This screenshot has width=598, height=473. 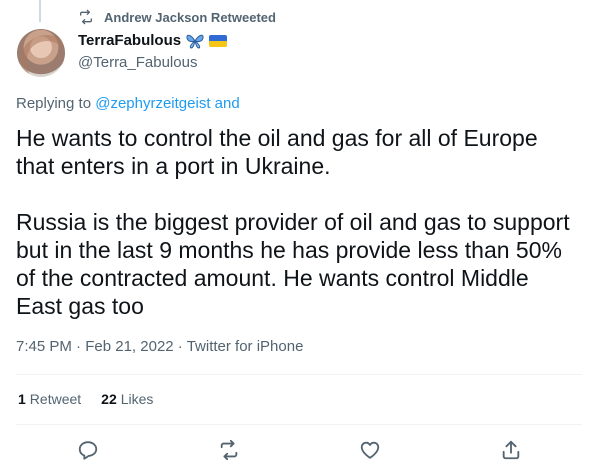 What do you see at coordinates (44, 346) in the screenshot?
I see `tweet-time: 7:45 PM` at bounding box center [44, 346].